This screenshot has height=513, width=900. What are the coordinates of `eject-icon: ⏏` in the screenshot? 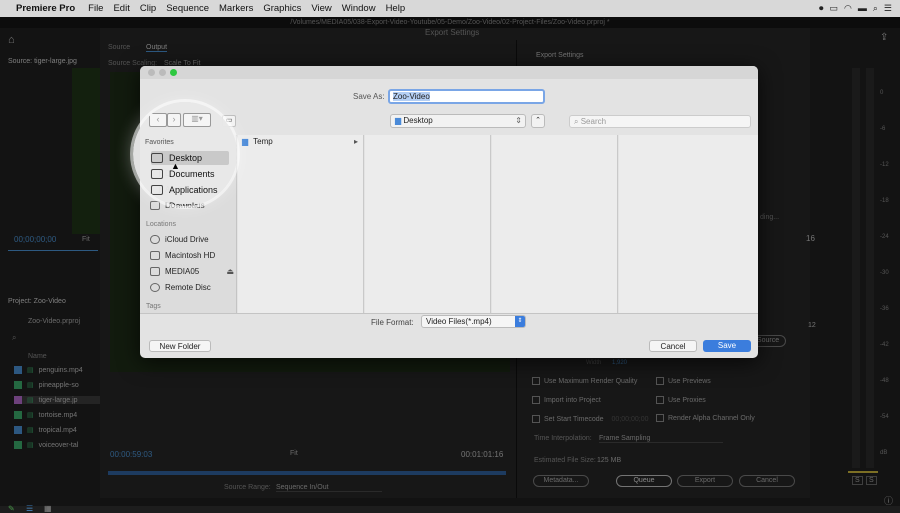 It's located at (230, 271).